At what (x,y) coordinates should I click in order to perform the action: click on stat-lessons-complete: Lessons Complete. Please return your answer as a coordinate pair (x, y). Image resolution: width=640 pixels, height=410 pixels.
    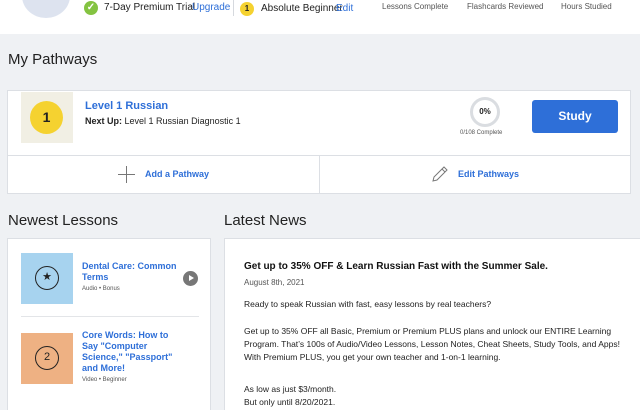
    Looking at the image, I should click on (415, 6).